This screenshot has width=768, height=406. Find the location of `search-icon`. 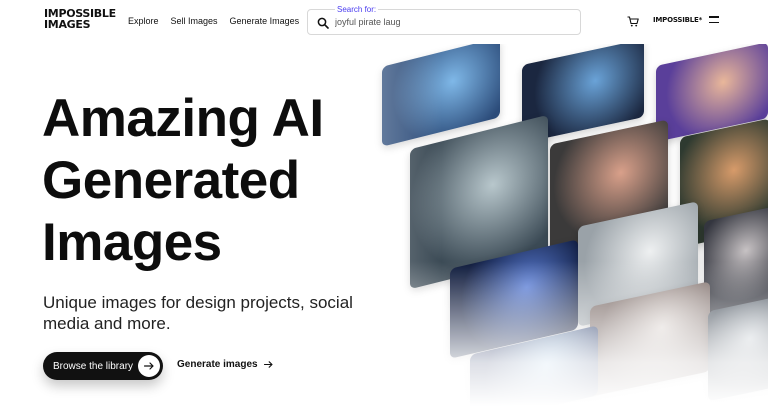

search-icon is located at coordinates (323, 23).